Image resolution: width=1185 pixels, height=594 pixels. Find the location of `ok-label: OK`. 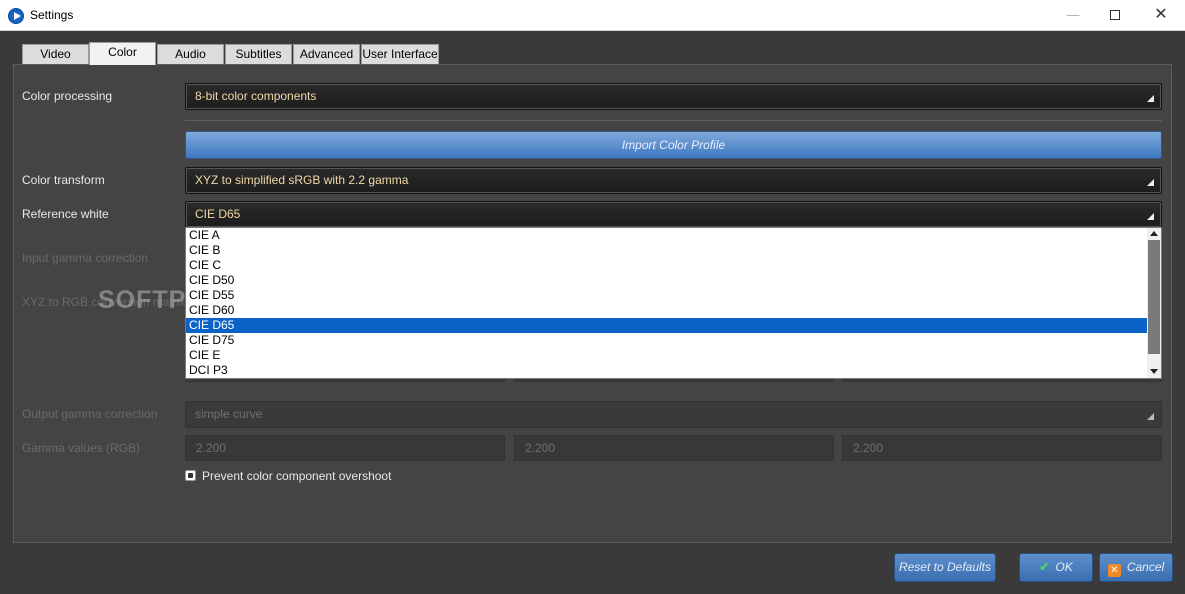

ok-label: OK is located at coordinates (1064, 567).